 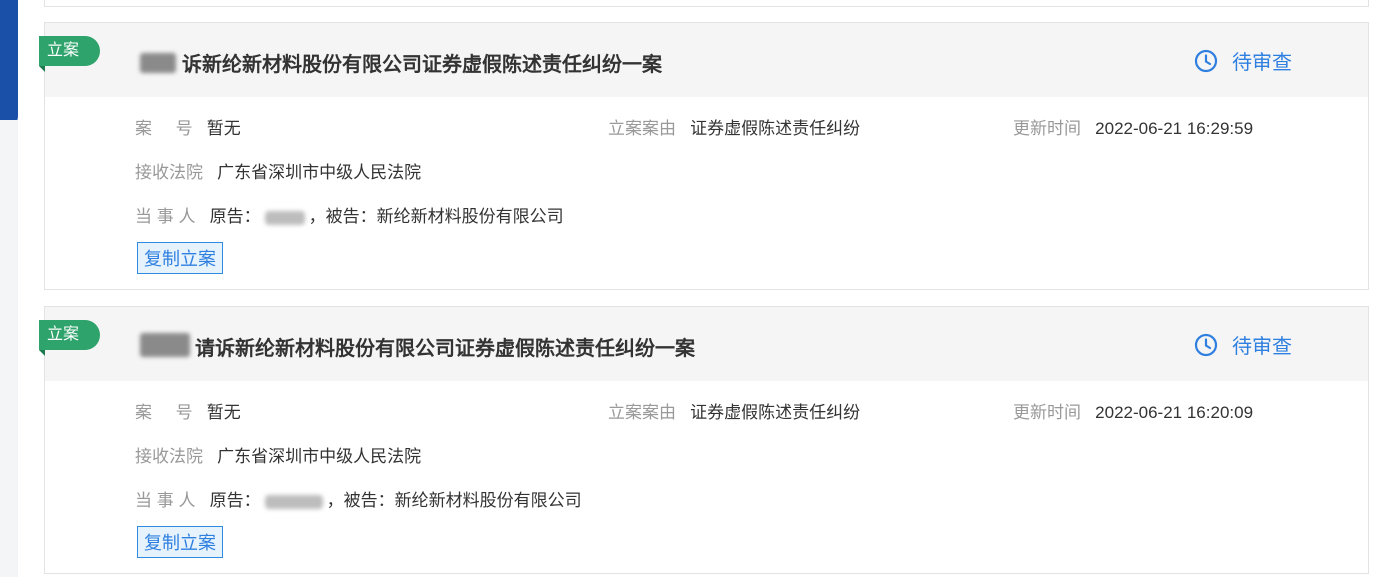 I want to click on update-time-value: 2022-06-21 16:29:59, so click(x=1174, y=128).